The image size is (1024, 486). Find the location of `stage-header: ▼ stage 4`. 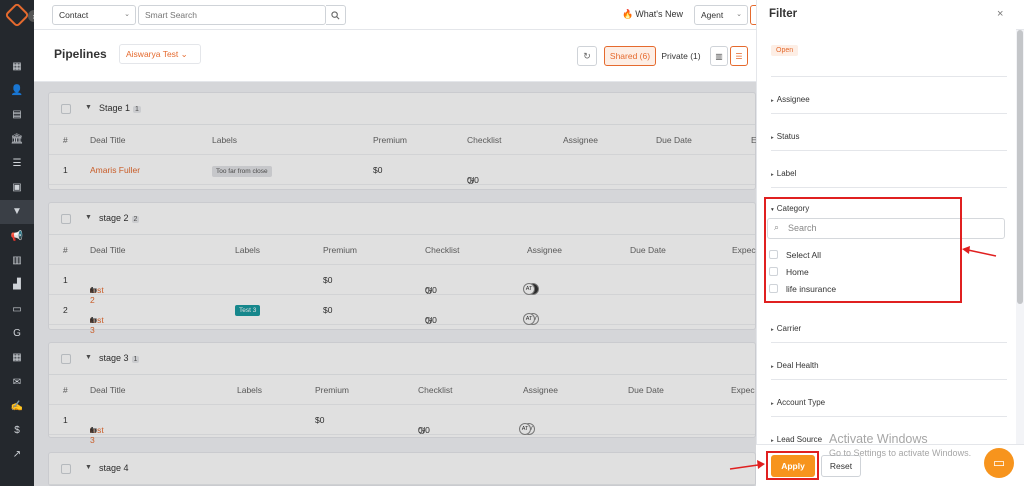

stage-header: ▼ stage 4 is located at coordinates (402, 469).